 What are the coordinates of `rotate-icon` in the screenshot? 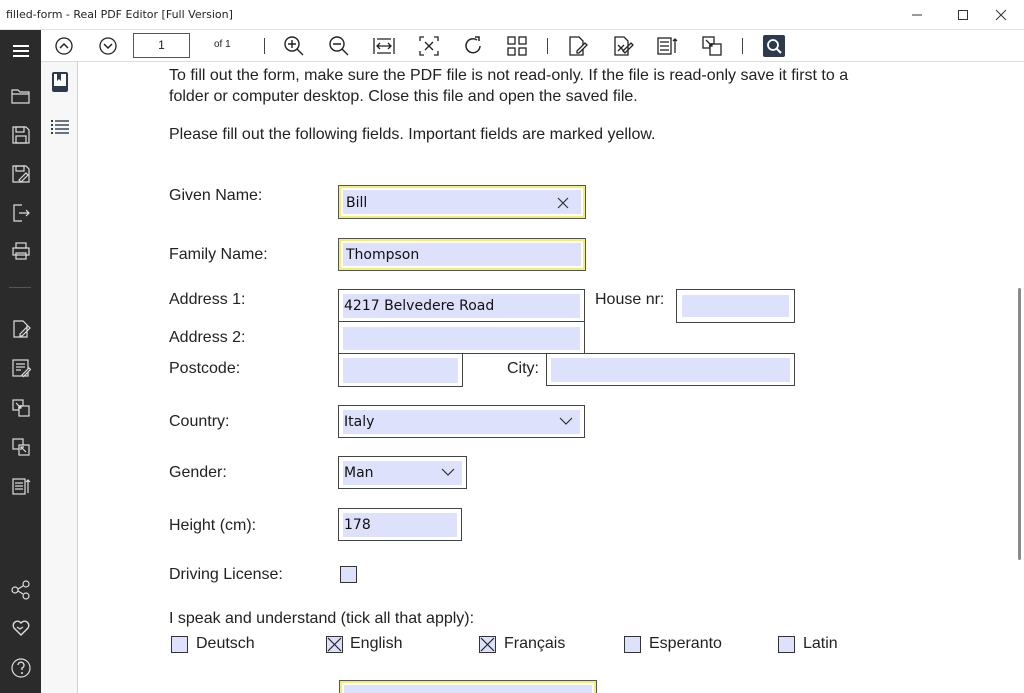 It's located at (473, 45).